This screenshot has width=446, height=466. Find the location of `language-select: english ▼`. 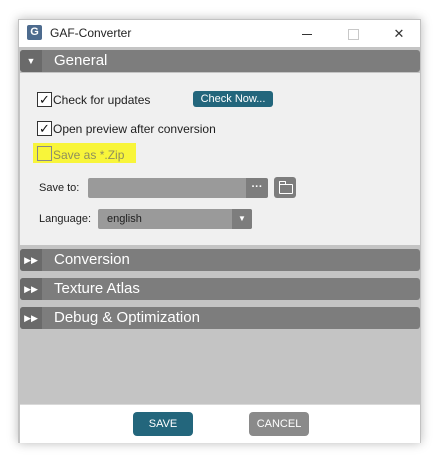

language-select: english ▼ is located at coordinates (175, 219).